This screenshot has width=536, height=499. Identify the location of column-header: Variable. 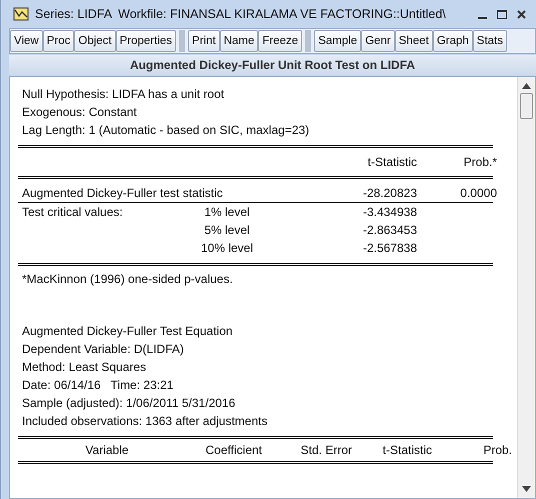
(107, 450).